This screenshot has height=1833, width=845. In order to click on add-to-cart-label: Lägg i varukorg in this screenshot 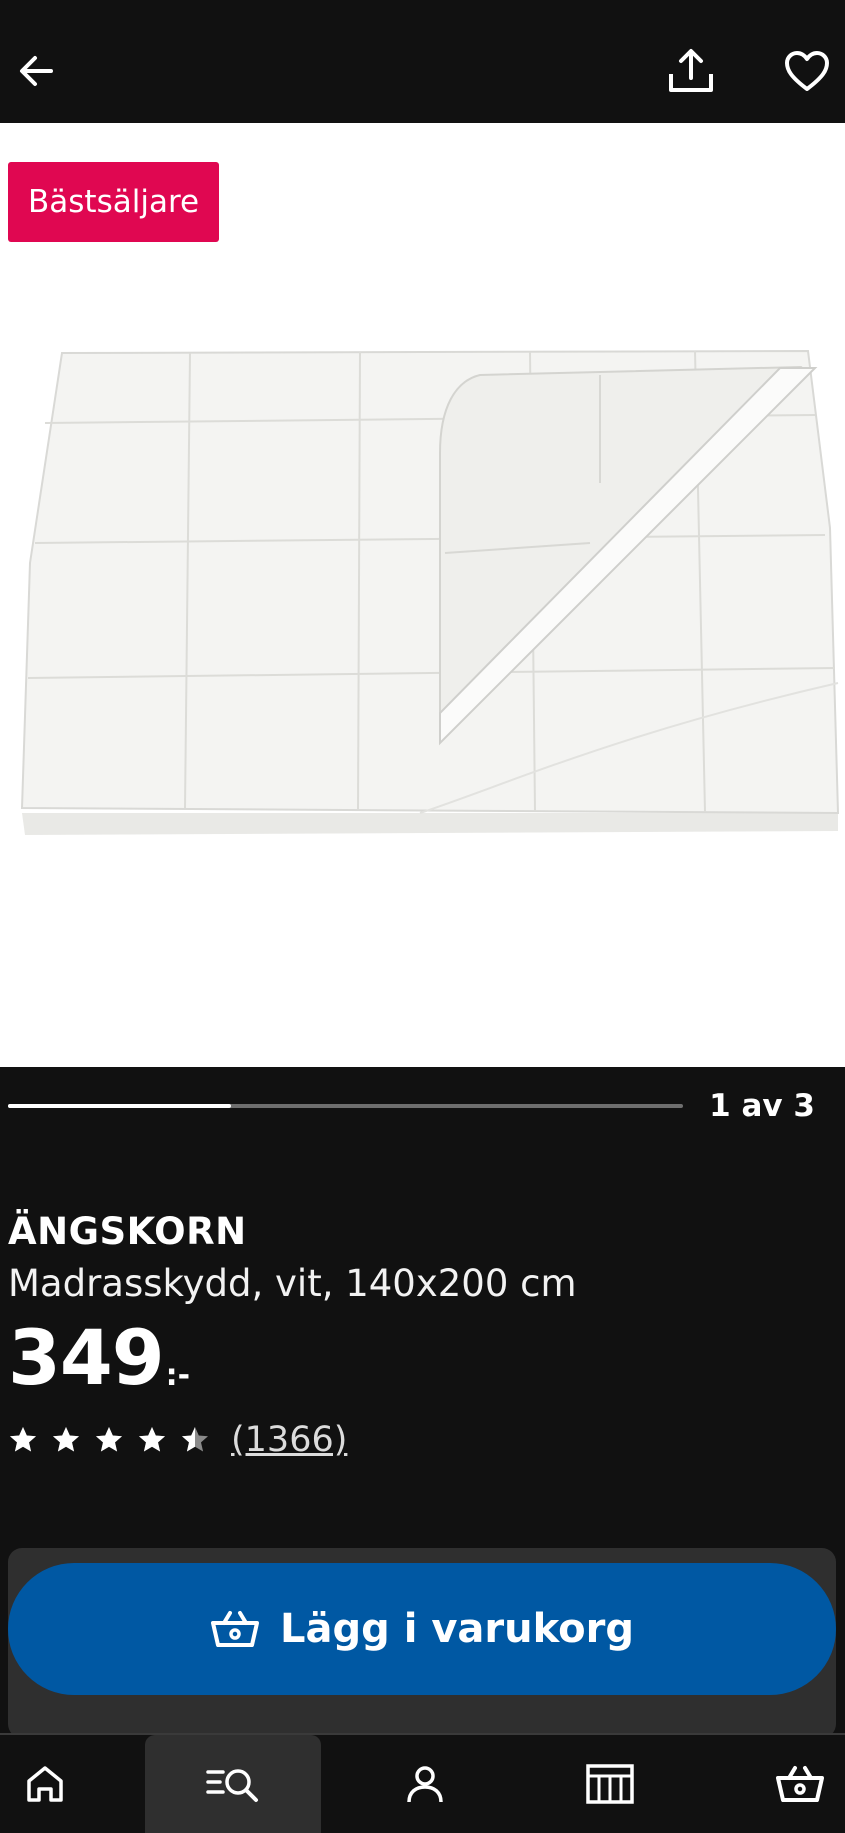, I will do `click(457, 1629)`.